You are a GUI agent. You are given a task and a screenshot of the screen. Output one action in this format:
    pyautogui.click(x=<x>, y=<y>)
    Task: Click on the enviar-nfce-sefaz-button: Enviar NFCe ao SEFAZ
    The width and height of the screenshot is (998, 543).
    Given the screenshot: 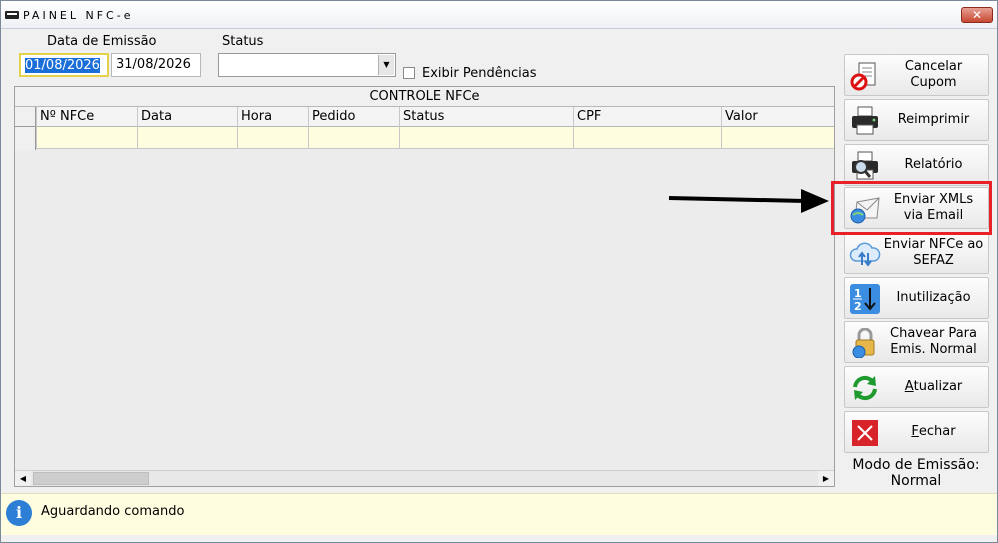 What is the action you would take?
    pyautogui.click(x=916, y=253)
    